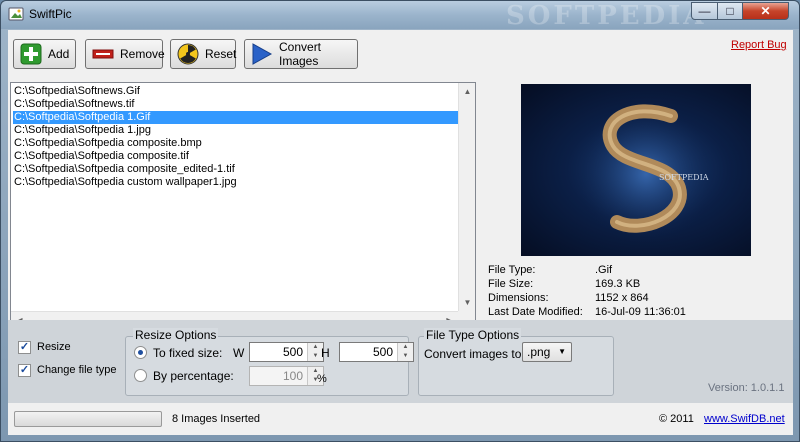 Image resolution: width=800 pixels, height=442 pixels. What do you see at coordinates (744, 419) in the screenshot?
I see `website-link: www.SwifDB.net` at bounding box center [744, 419].